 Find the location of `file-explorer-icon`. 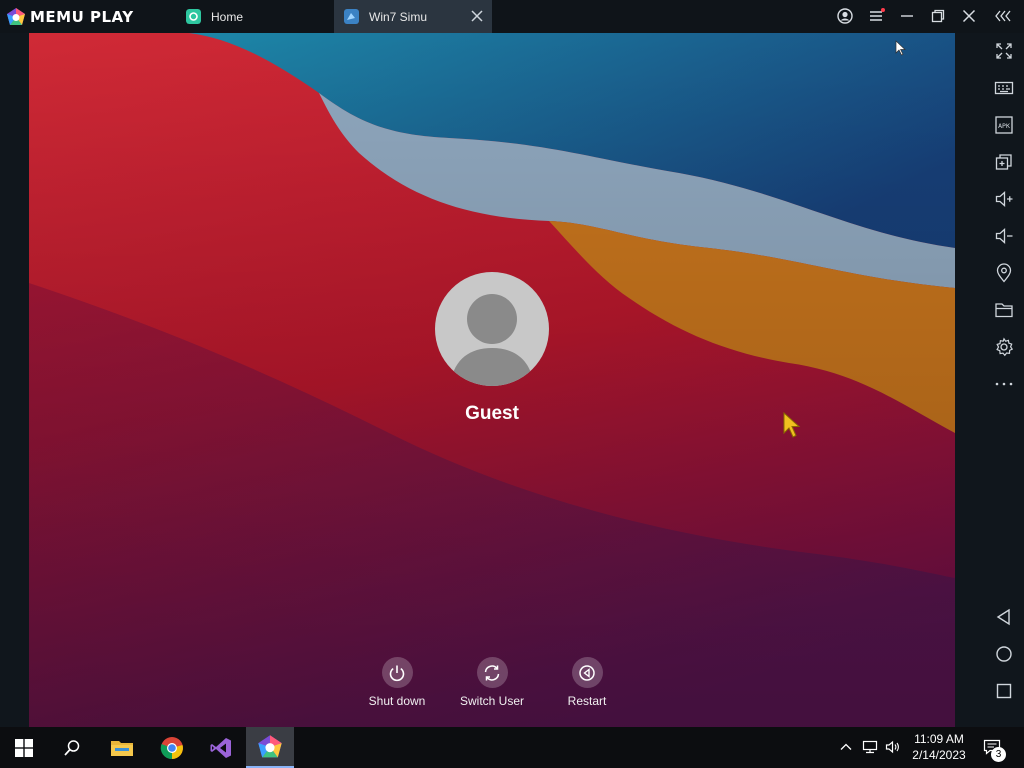

file-explorer-icon is located at coordinates (122, 748).